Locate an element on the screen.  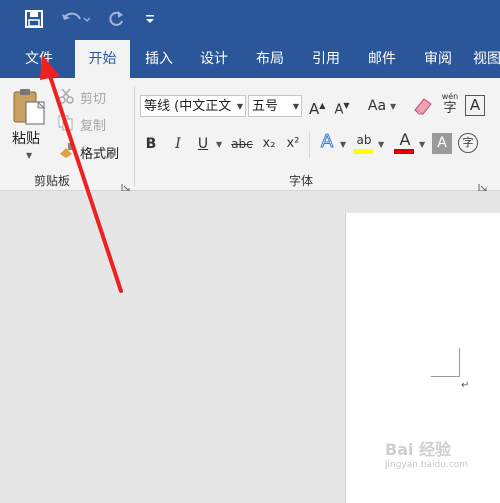
watermark: Bai 经验 jingyan.baidu.com is located at coordinates (440, 456).